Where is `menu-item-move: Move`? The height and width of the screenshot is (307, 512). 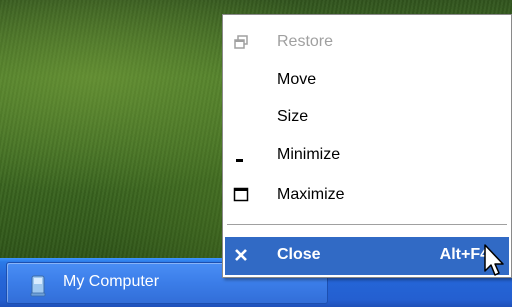
menu-item-move: Move is located at coordinates (367, 81).